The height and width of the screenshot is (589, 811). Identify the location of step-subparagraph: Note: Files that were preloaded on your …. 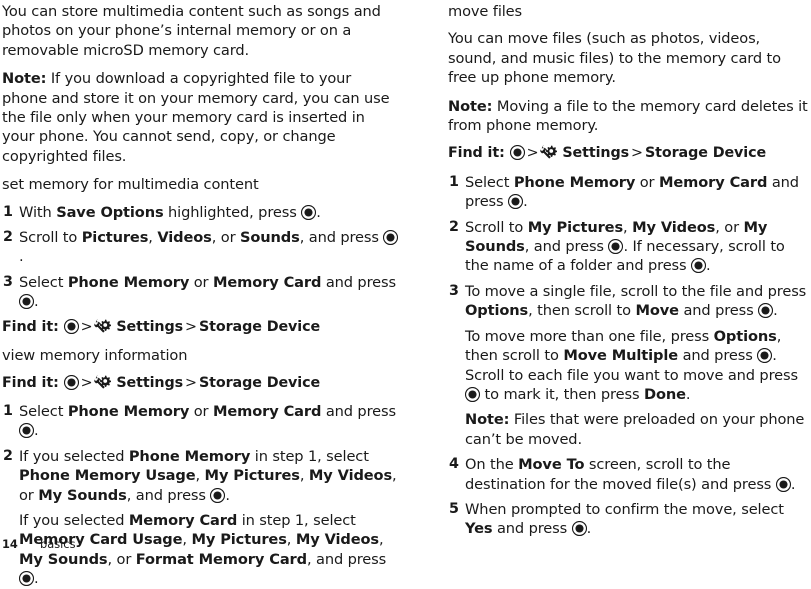
(638, 429).